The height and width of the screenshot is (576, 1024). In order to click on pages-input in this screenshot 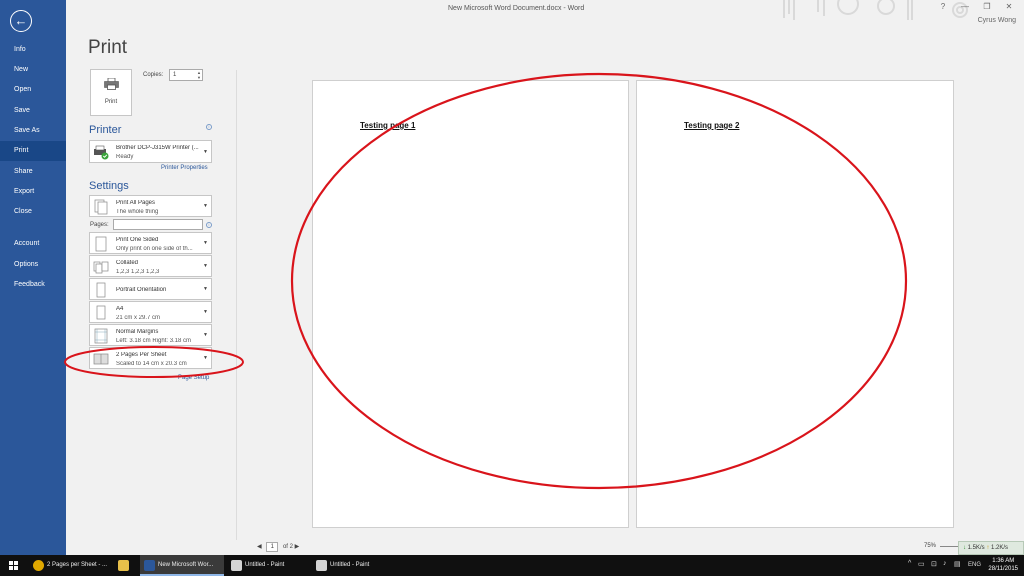, I will do `click(158, 224)`.